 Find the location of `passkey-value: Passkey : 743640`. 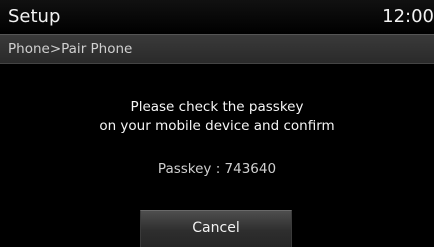

passkey-value: Passkey : 743640 is located at coordinates (217, 169).